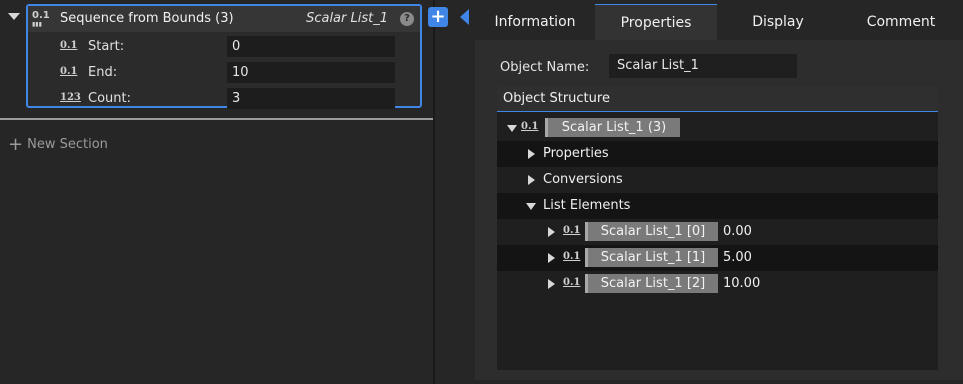 The width and height of the screenshot is (963, 384). I want to click on node-title: Sequence from Bounds (3), so click(147, 18).